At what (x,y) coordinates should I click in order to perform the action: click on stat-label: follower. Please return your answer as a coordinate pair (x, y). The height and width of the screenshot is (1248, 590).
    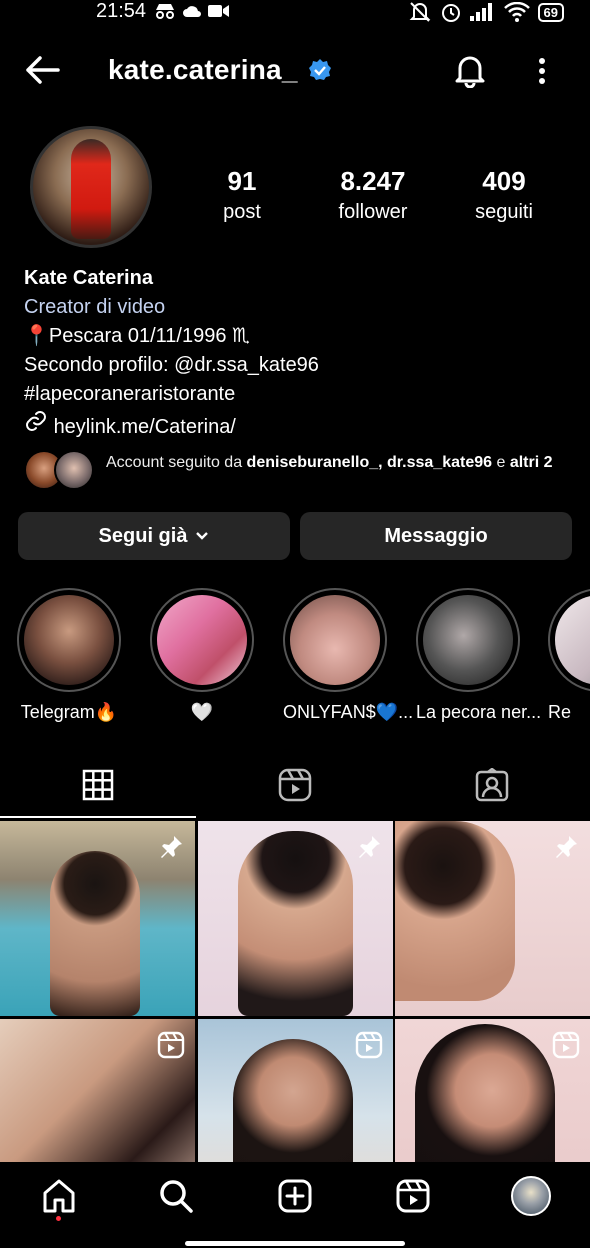
    Looking at the image, I should click on (373, 212).